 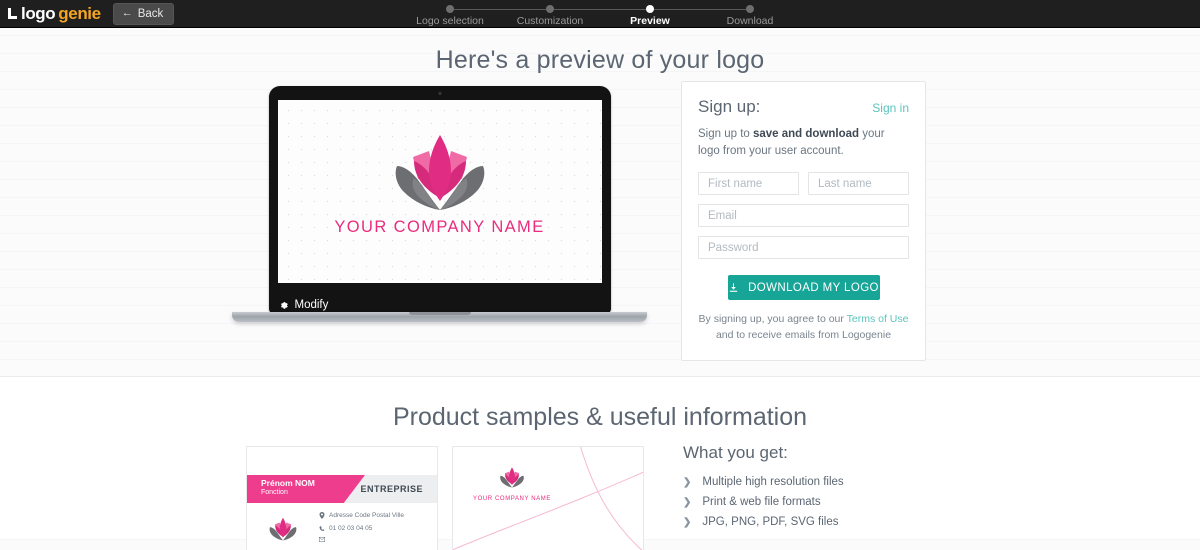 I want to click on step-logo-selection: Logo selection, so click(x=475, y=13).